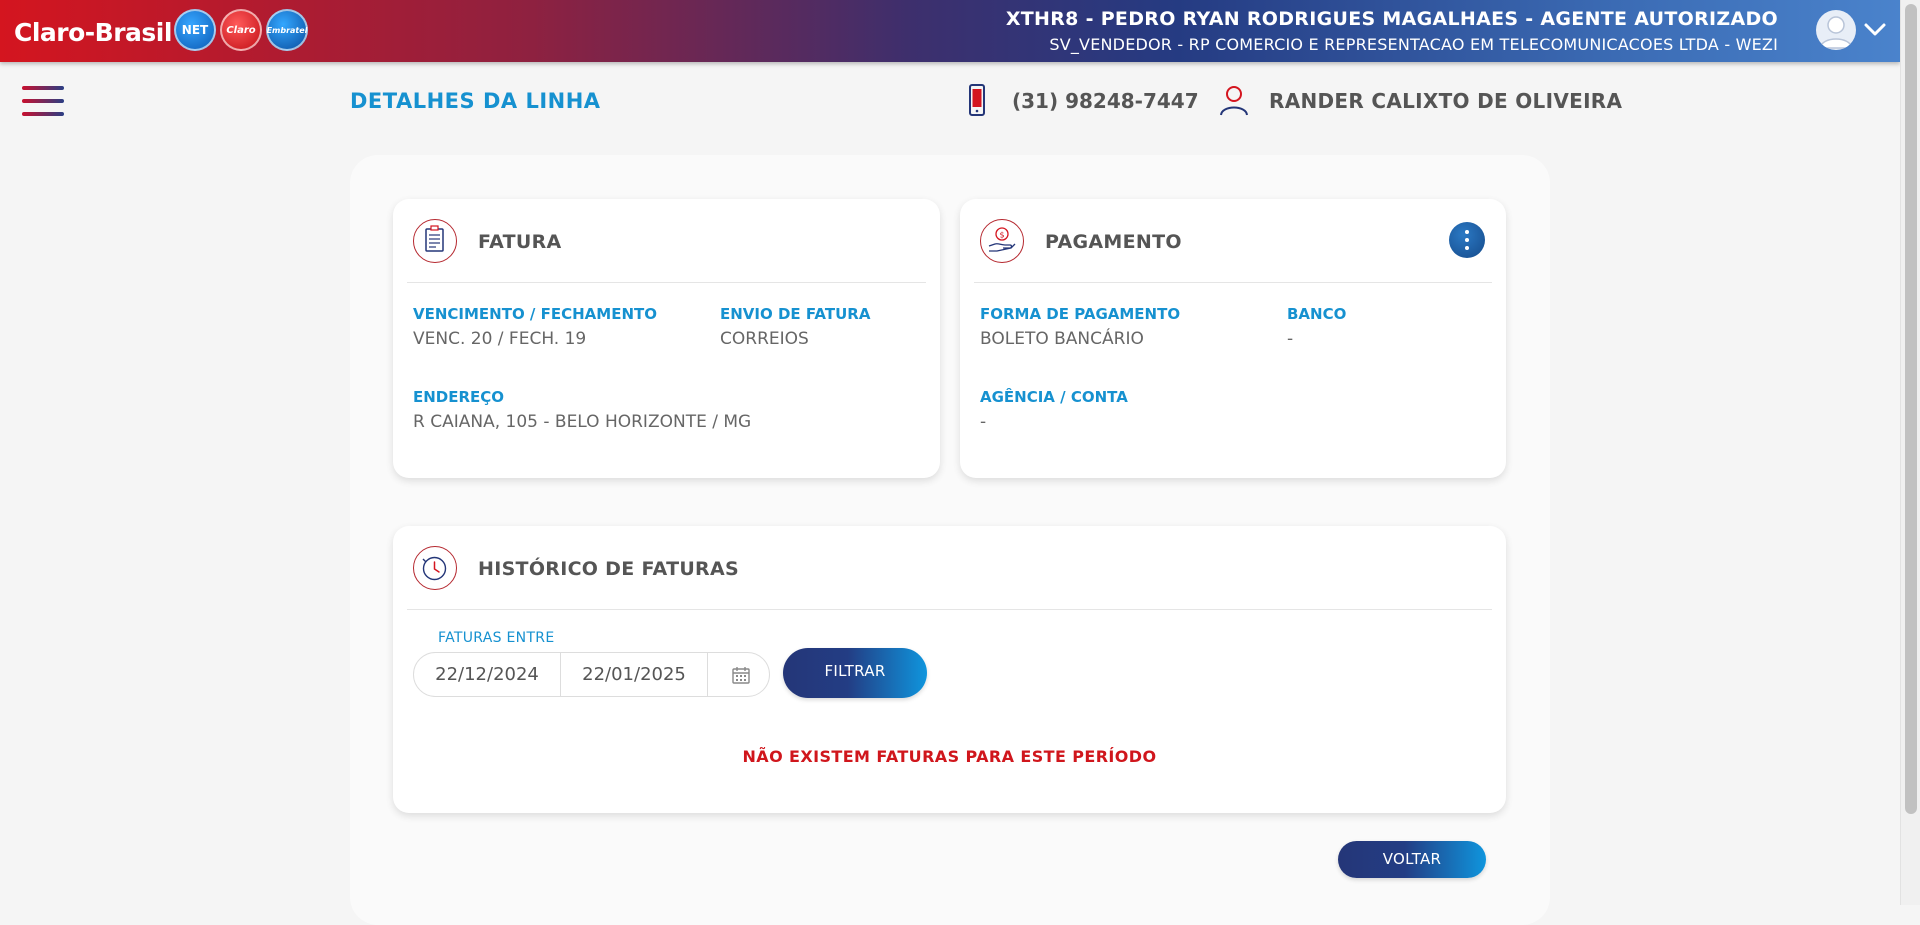 This screenshot has height=925, width=1920. Describe the element at coordinates (1080, 314) in the screenshot. I see `forma-pagamento-label: FORMA DE PAGAMENTO` at that location.